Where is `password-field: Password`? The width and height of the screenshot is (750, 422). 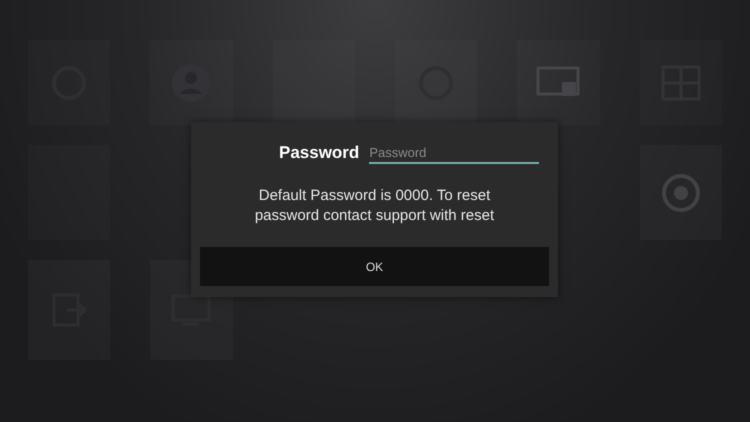 password-field: Password is located at coordinates (454, 153).